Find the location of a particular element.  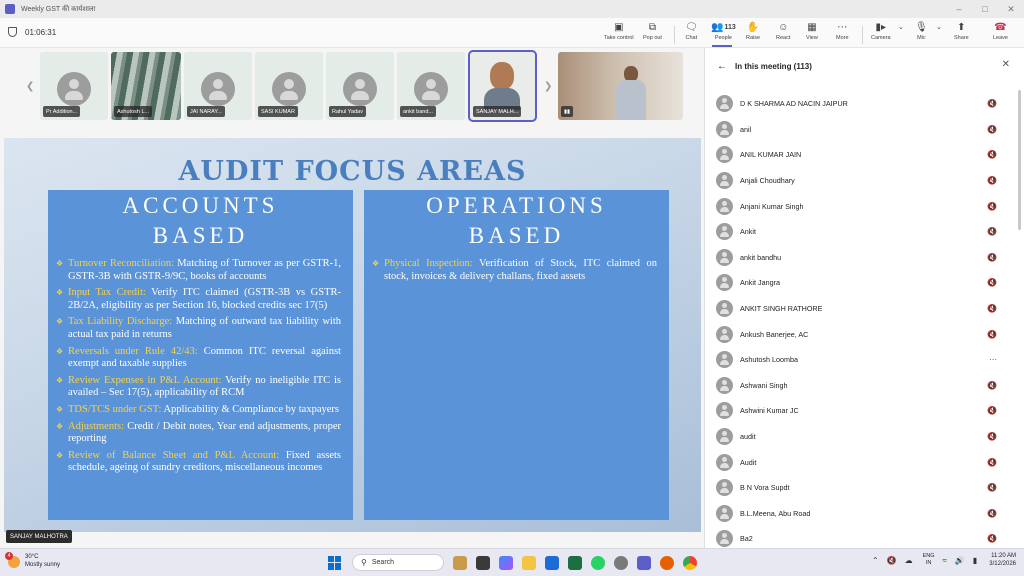

minimize-icon: – is located at coordinates (959, 9).